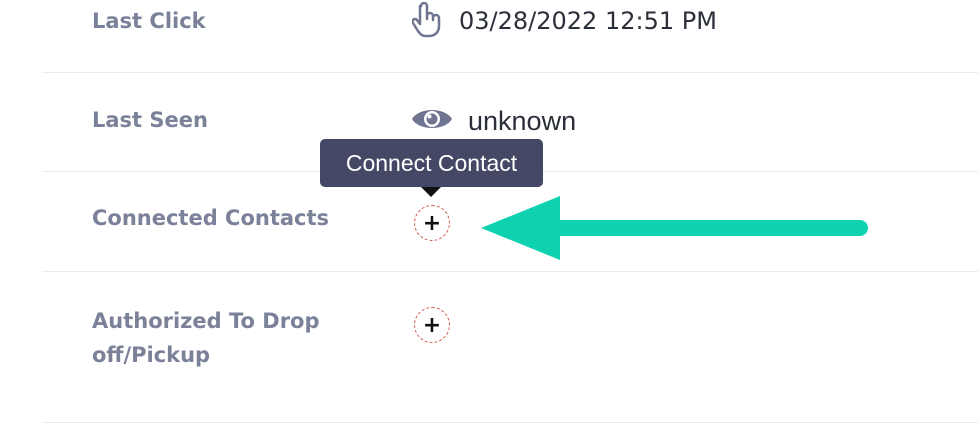  Describe the element at coordinates (206, 338) in the screenshot. I see `authorized-drop-off-pickup-label: Authorized To Drop off/Pickup` at that location.